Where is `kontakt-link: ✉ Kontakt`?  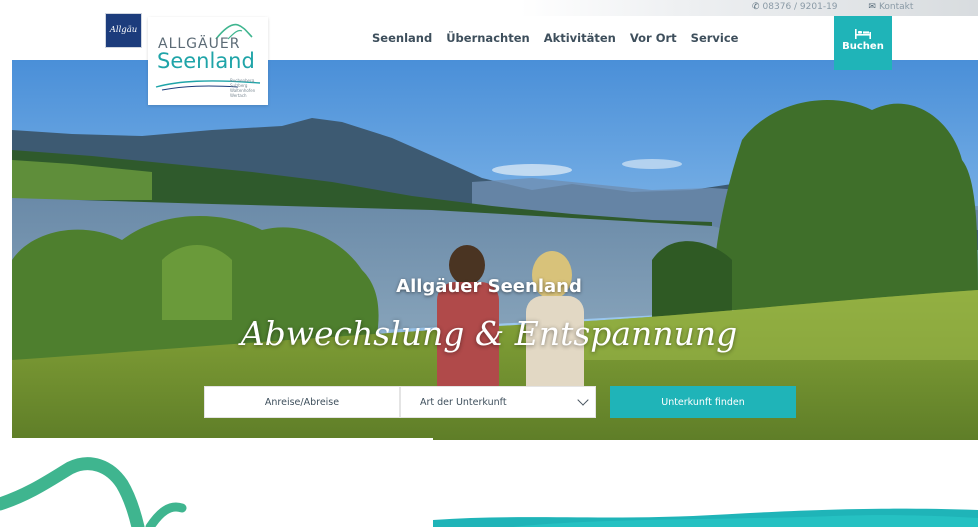 kontakt-link: ✉ Kontakt is located at coordinates (897, 7).